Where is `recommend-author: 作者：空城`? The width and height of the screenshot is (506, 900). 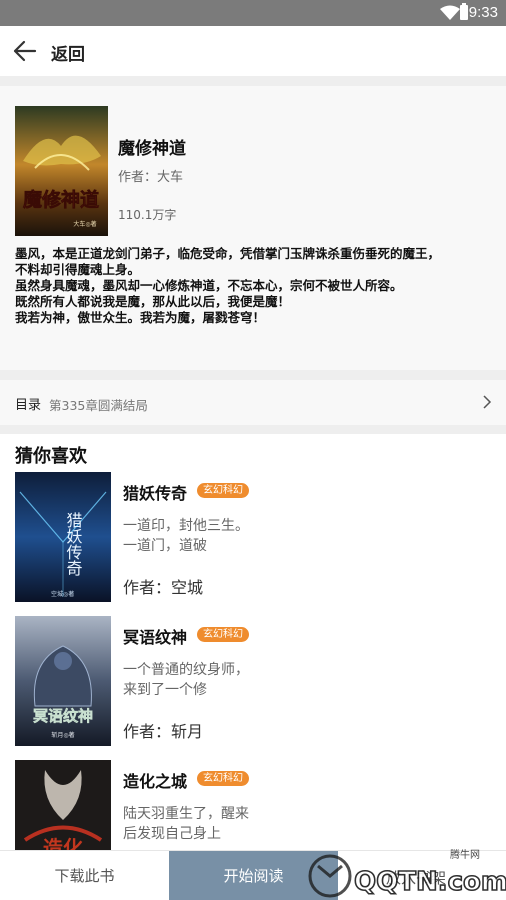 recommend-author: 作者：空城 is located at coordinates (163, 587).